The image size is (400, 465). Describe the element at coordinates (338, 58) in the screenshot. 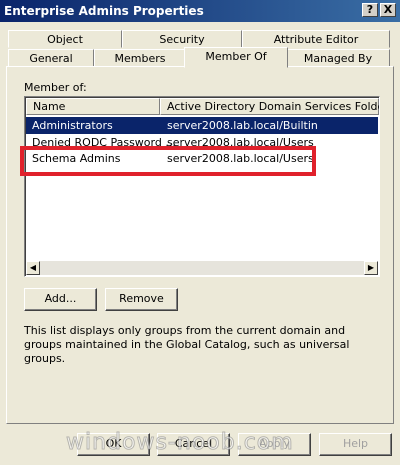

I see `tab-managed-by: Managed By` at that location.